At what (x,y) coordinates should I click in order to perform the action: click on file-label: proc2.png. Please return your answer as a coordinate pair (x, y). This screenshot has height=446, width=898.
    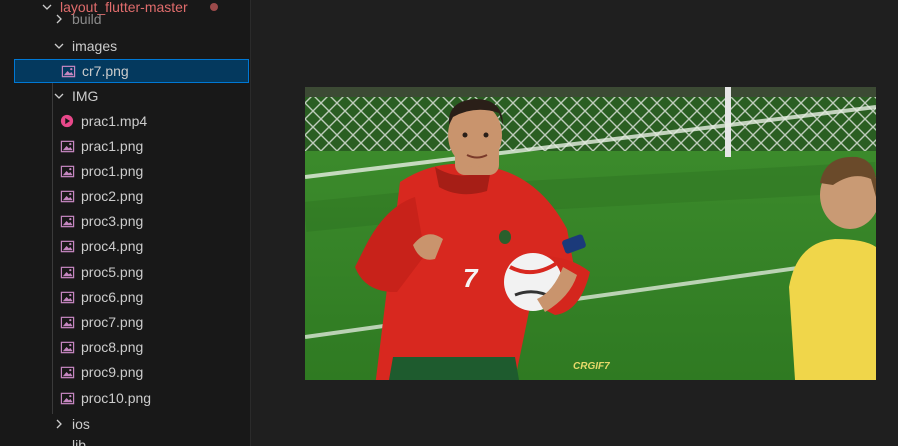
    Looking at the image, I should click on (112, 196).